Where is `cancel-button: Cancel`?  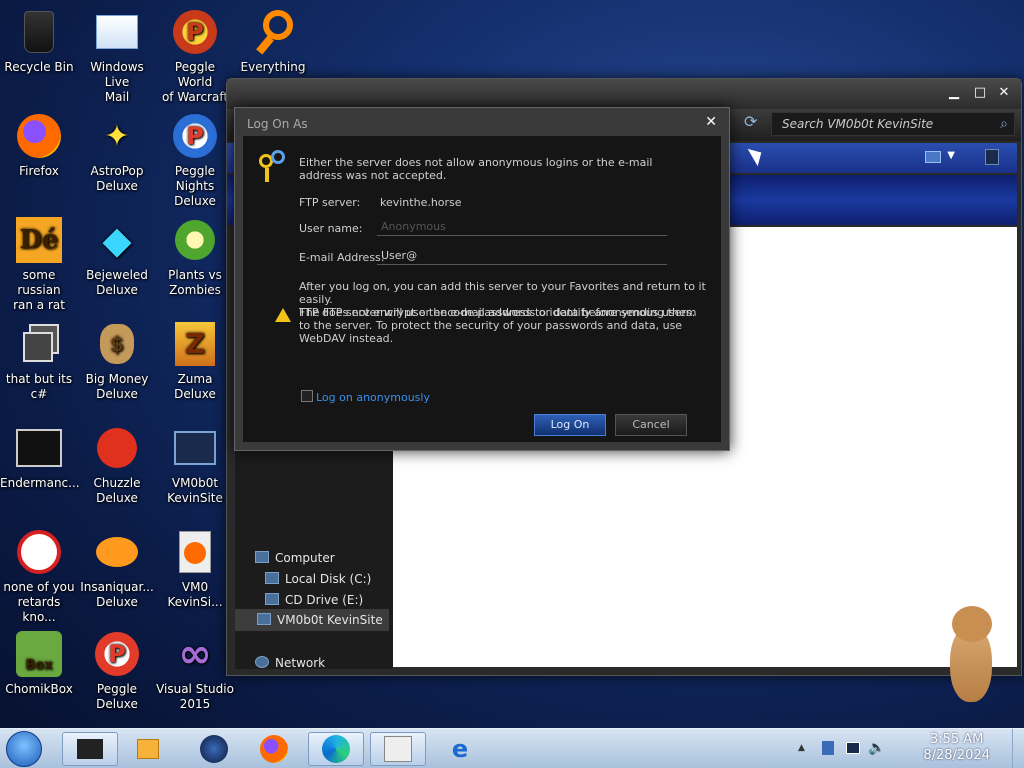 cancel-button: Cancel is located at coordinates (651, 425).